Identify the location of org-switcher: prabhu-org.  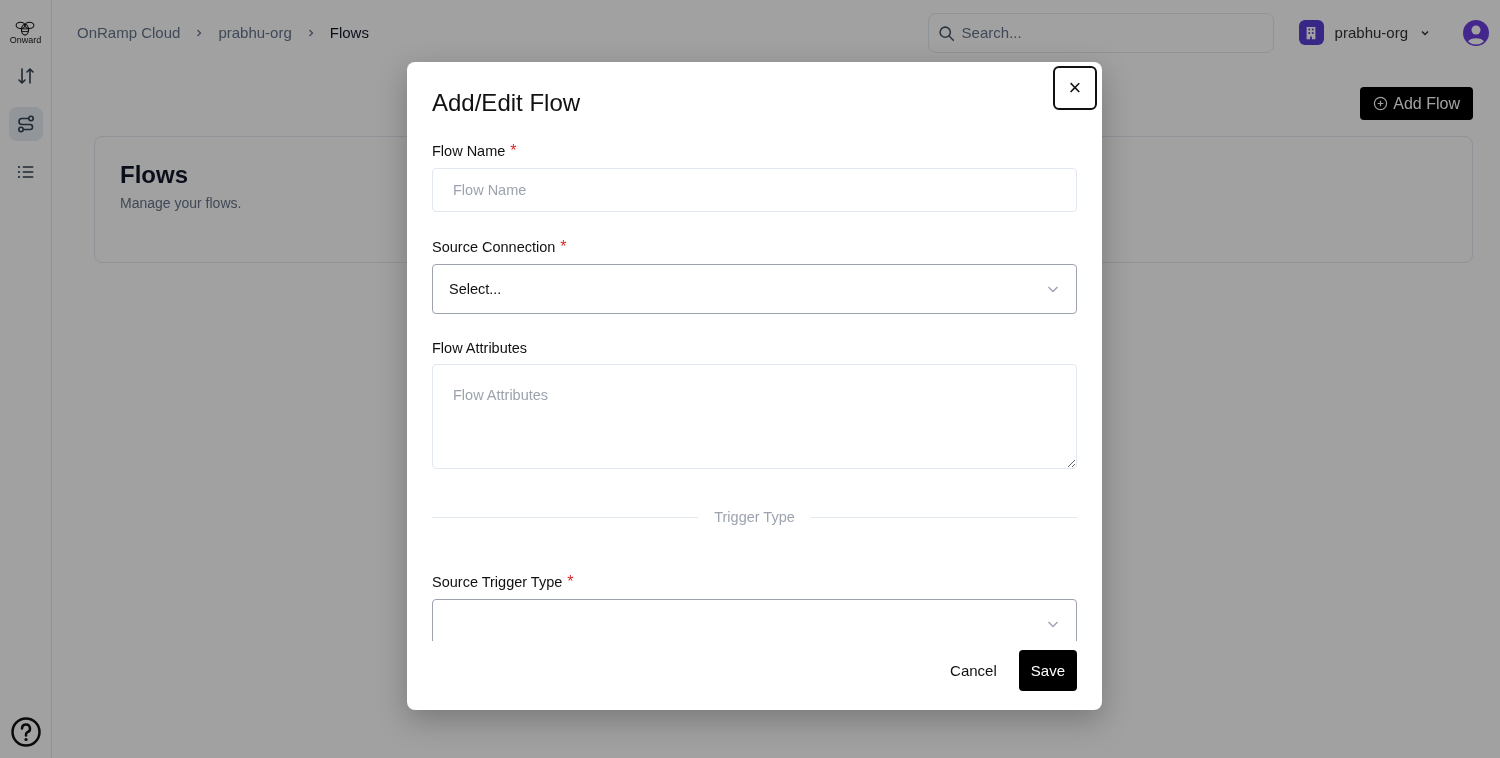
(1364, 32).